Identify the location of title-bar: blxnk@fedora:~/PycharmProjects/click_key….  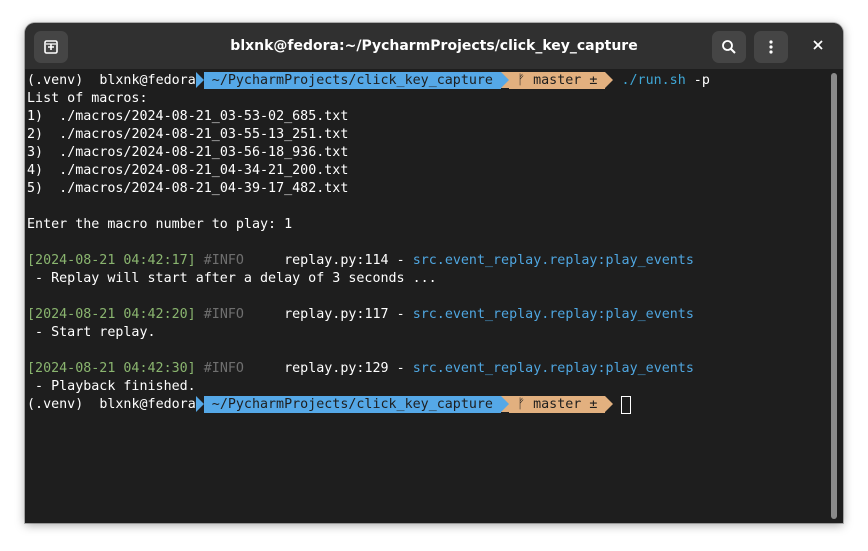
(434, 46).